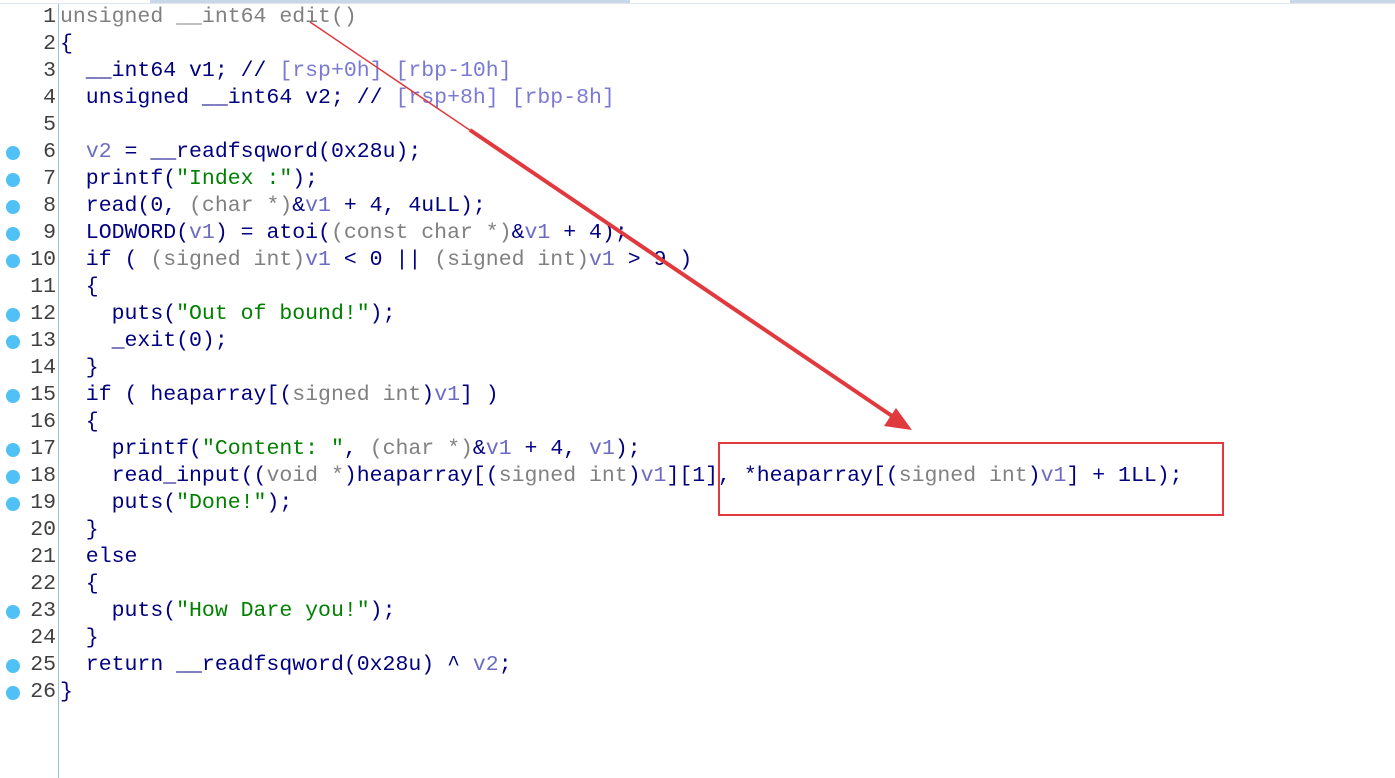 This screenshot has width=1395, height=778. I want to click on arrow-line-thick, so click(682, 274).